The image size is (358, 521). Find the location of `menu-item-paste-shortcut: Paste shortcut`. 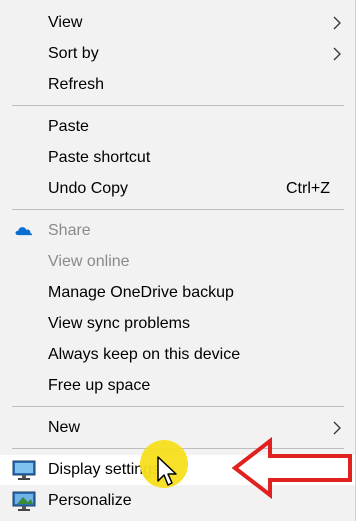

menu-item-paste-shortcut: Paste shortcut is located at coordinates (177, 158).